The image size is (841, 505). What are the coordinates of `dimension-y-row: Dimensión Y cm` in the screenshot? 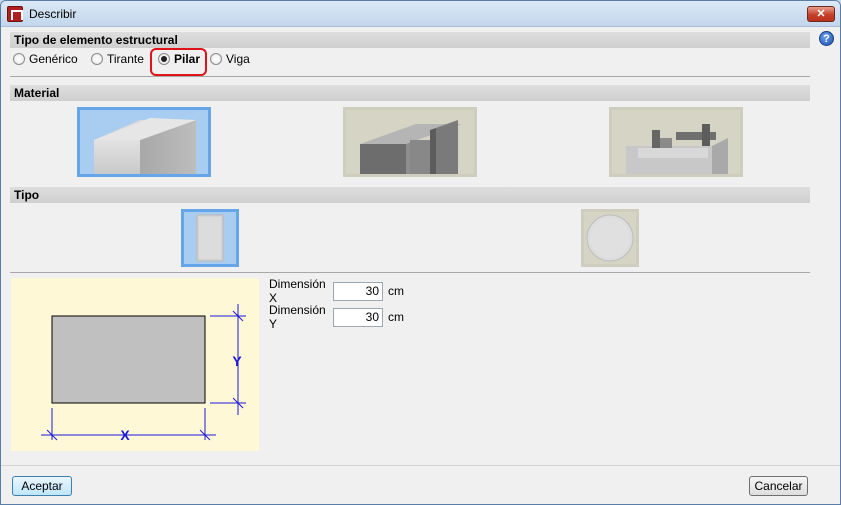 It's located at (336, 317).